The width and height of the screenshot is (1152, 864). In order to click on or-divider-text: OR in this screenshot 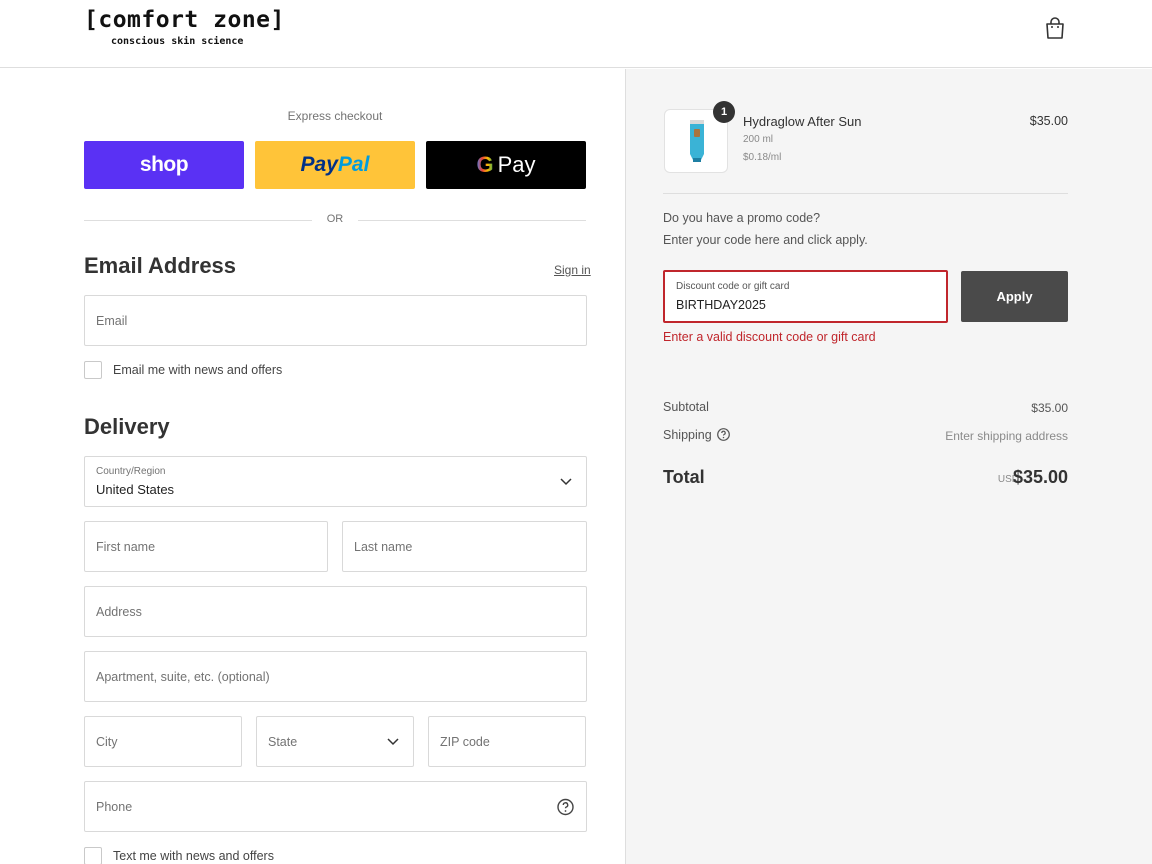, I will do `click(335, 219)`.